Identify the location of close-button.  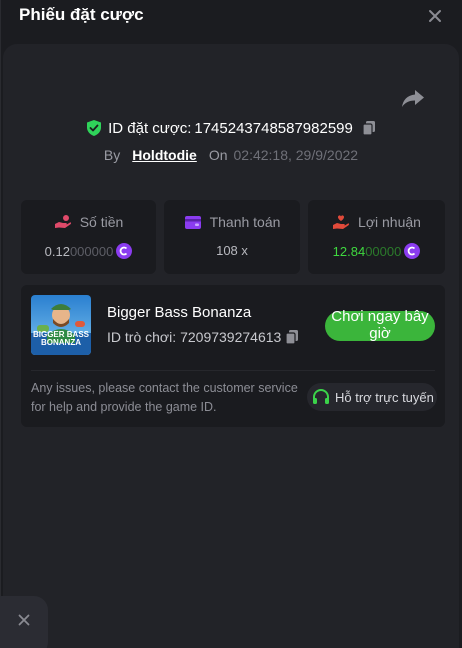
(435, 16).